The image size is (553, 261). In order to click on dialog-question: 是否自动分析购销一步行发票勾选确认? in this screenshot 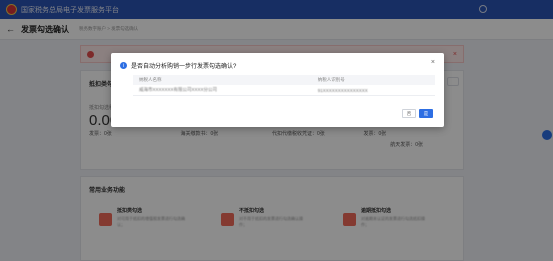, I will do `click(184, 67)`.